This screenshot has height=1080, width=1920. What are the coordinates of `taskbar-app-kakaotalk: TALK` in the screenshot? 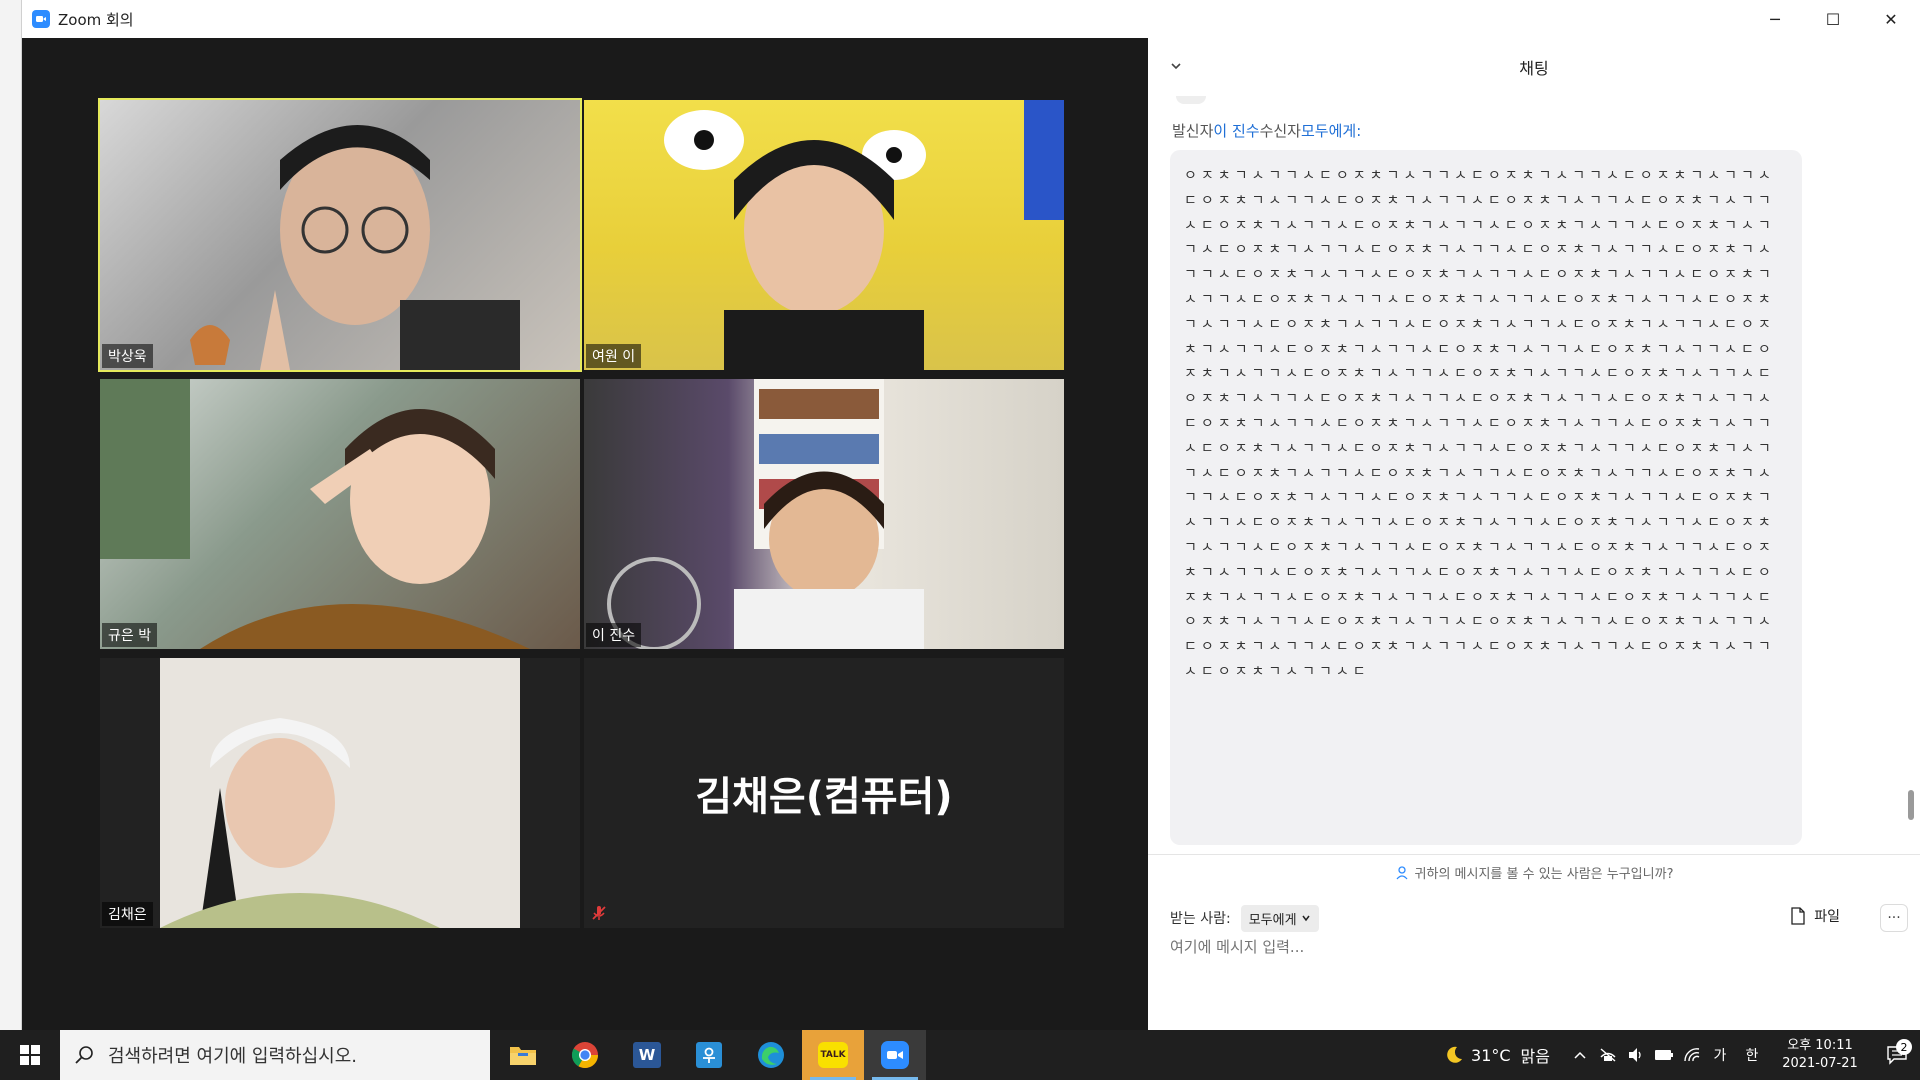 It's located at (833, 1055).